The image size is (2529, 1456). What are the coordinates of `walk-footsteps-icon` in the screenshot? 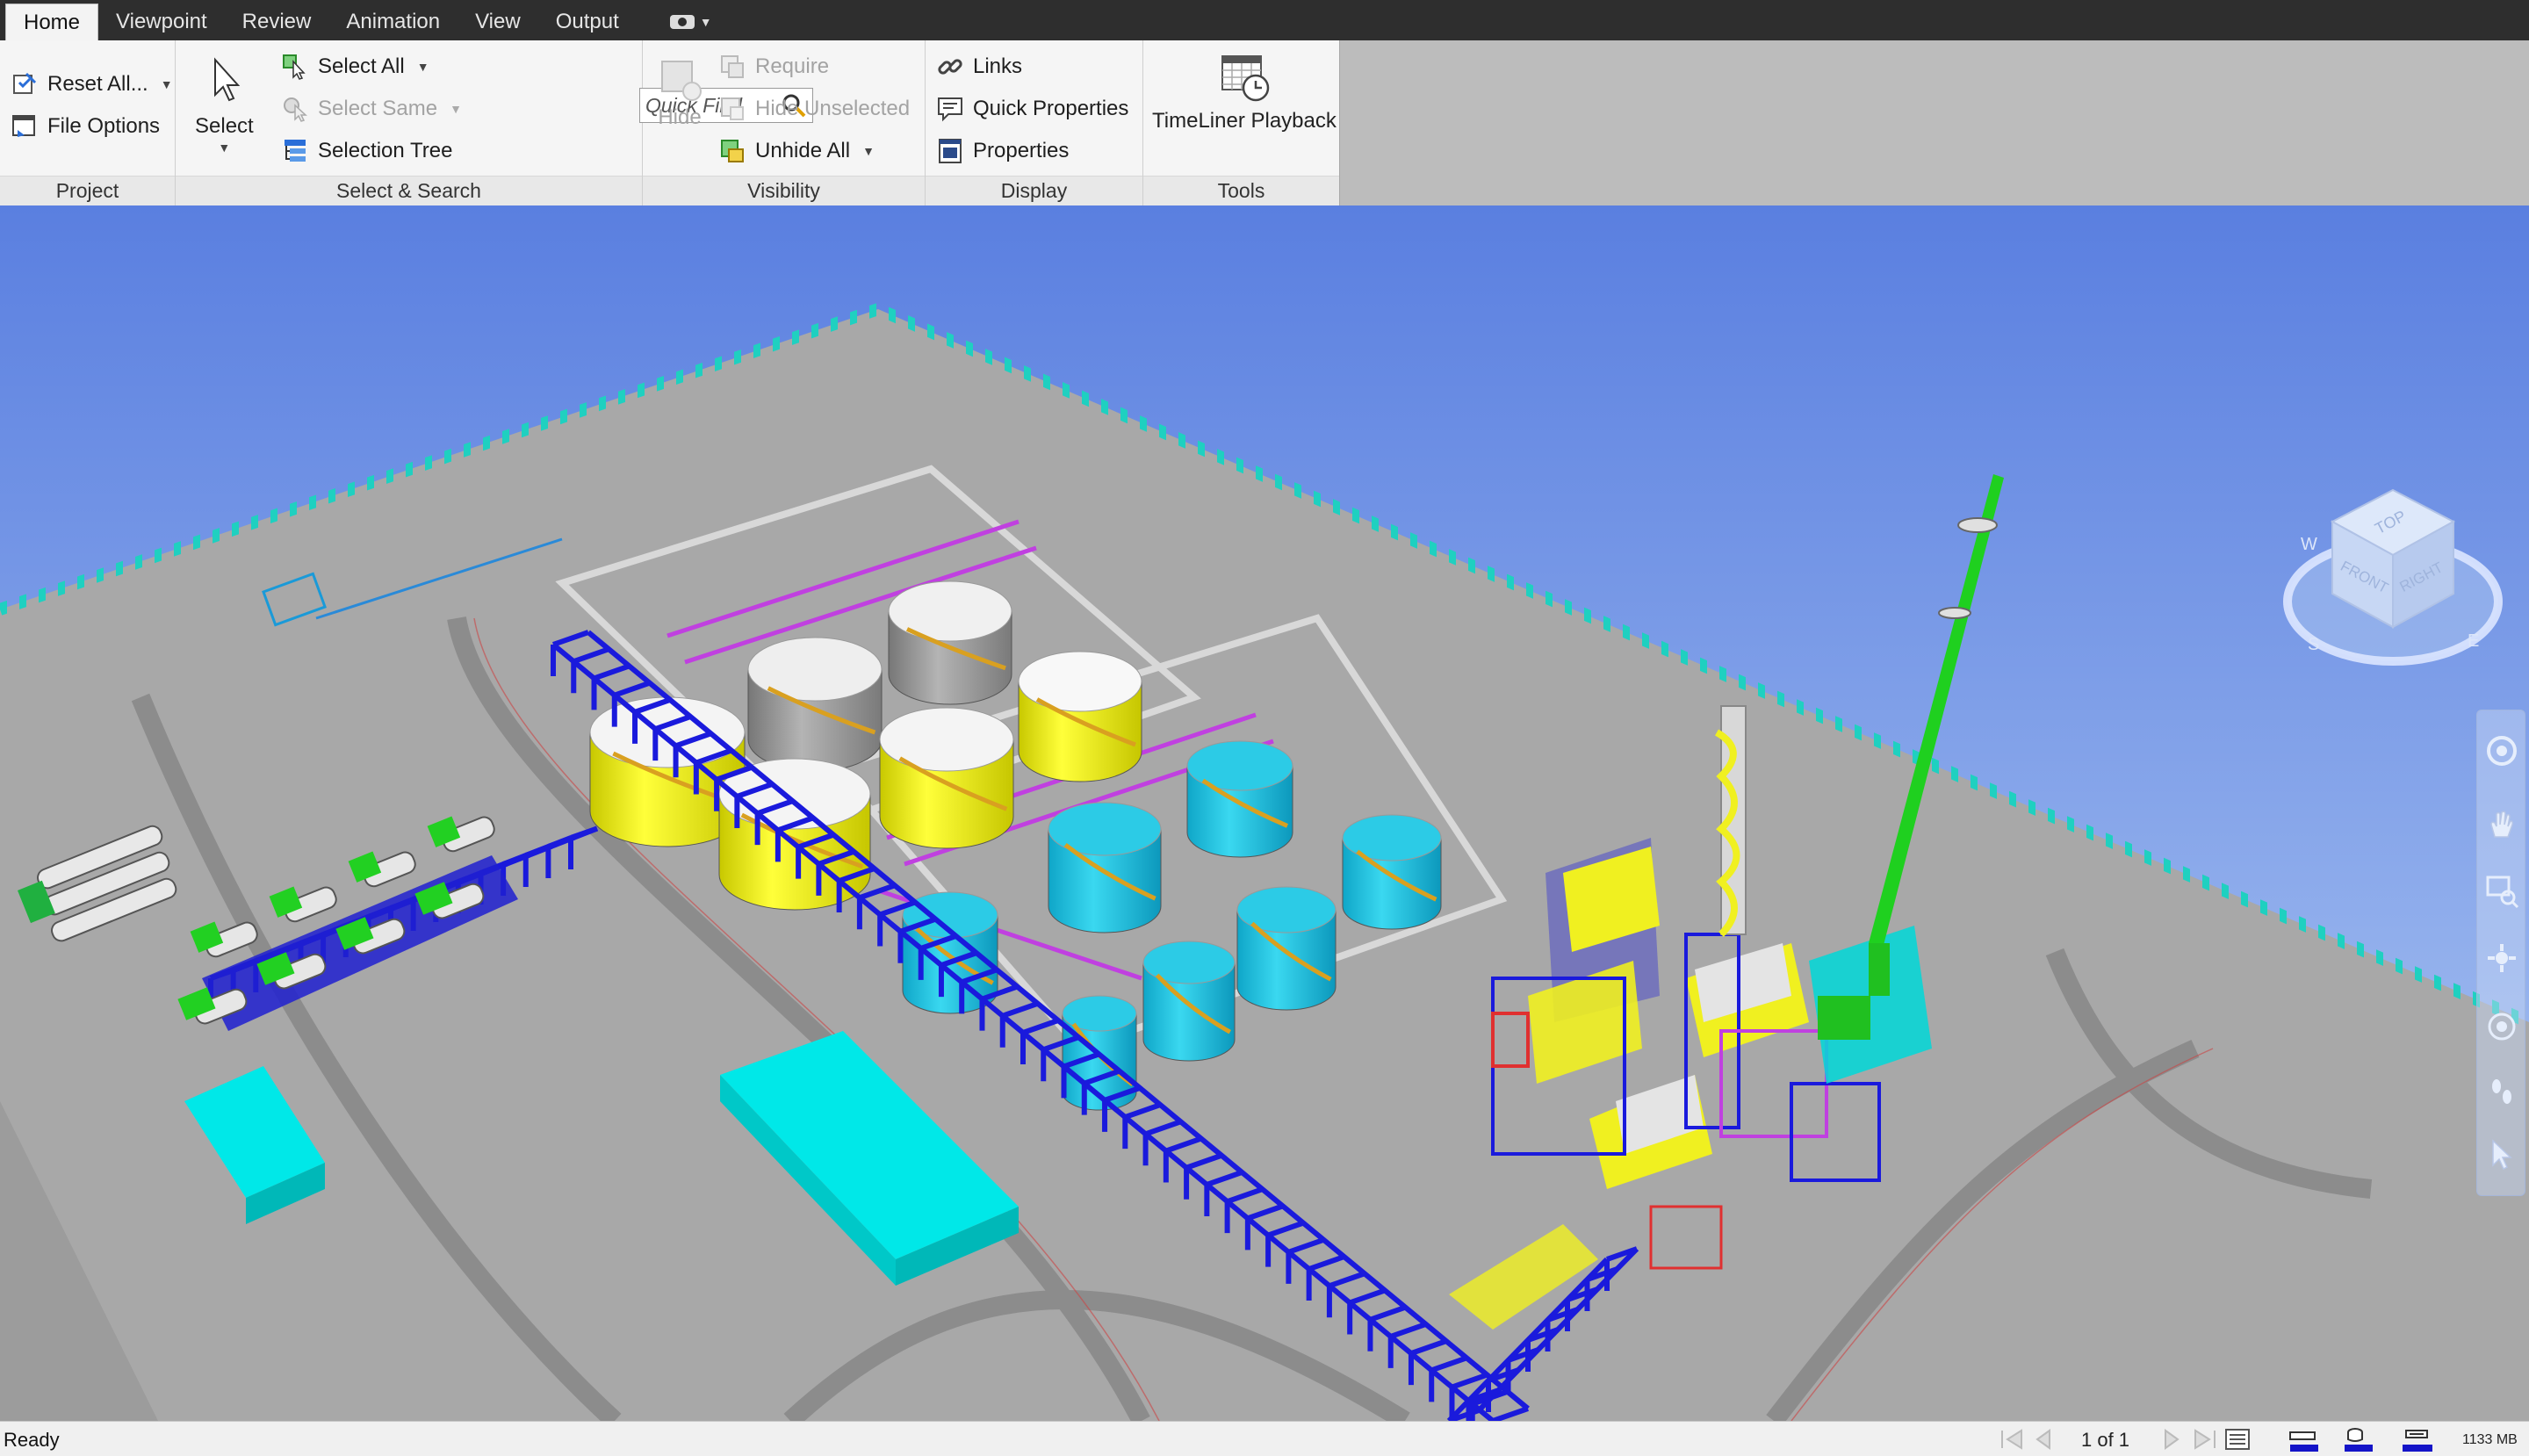 It's located at (2502, 1091).